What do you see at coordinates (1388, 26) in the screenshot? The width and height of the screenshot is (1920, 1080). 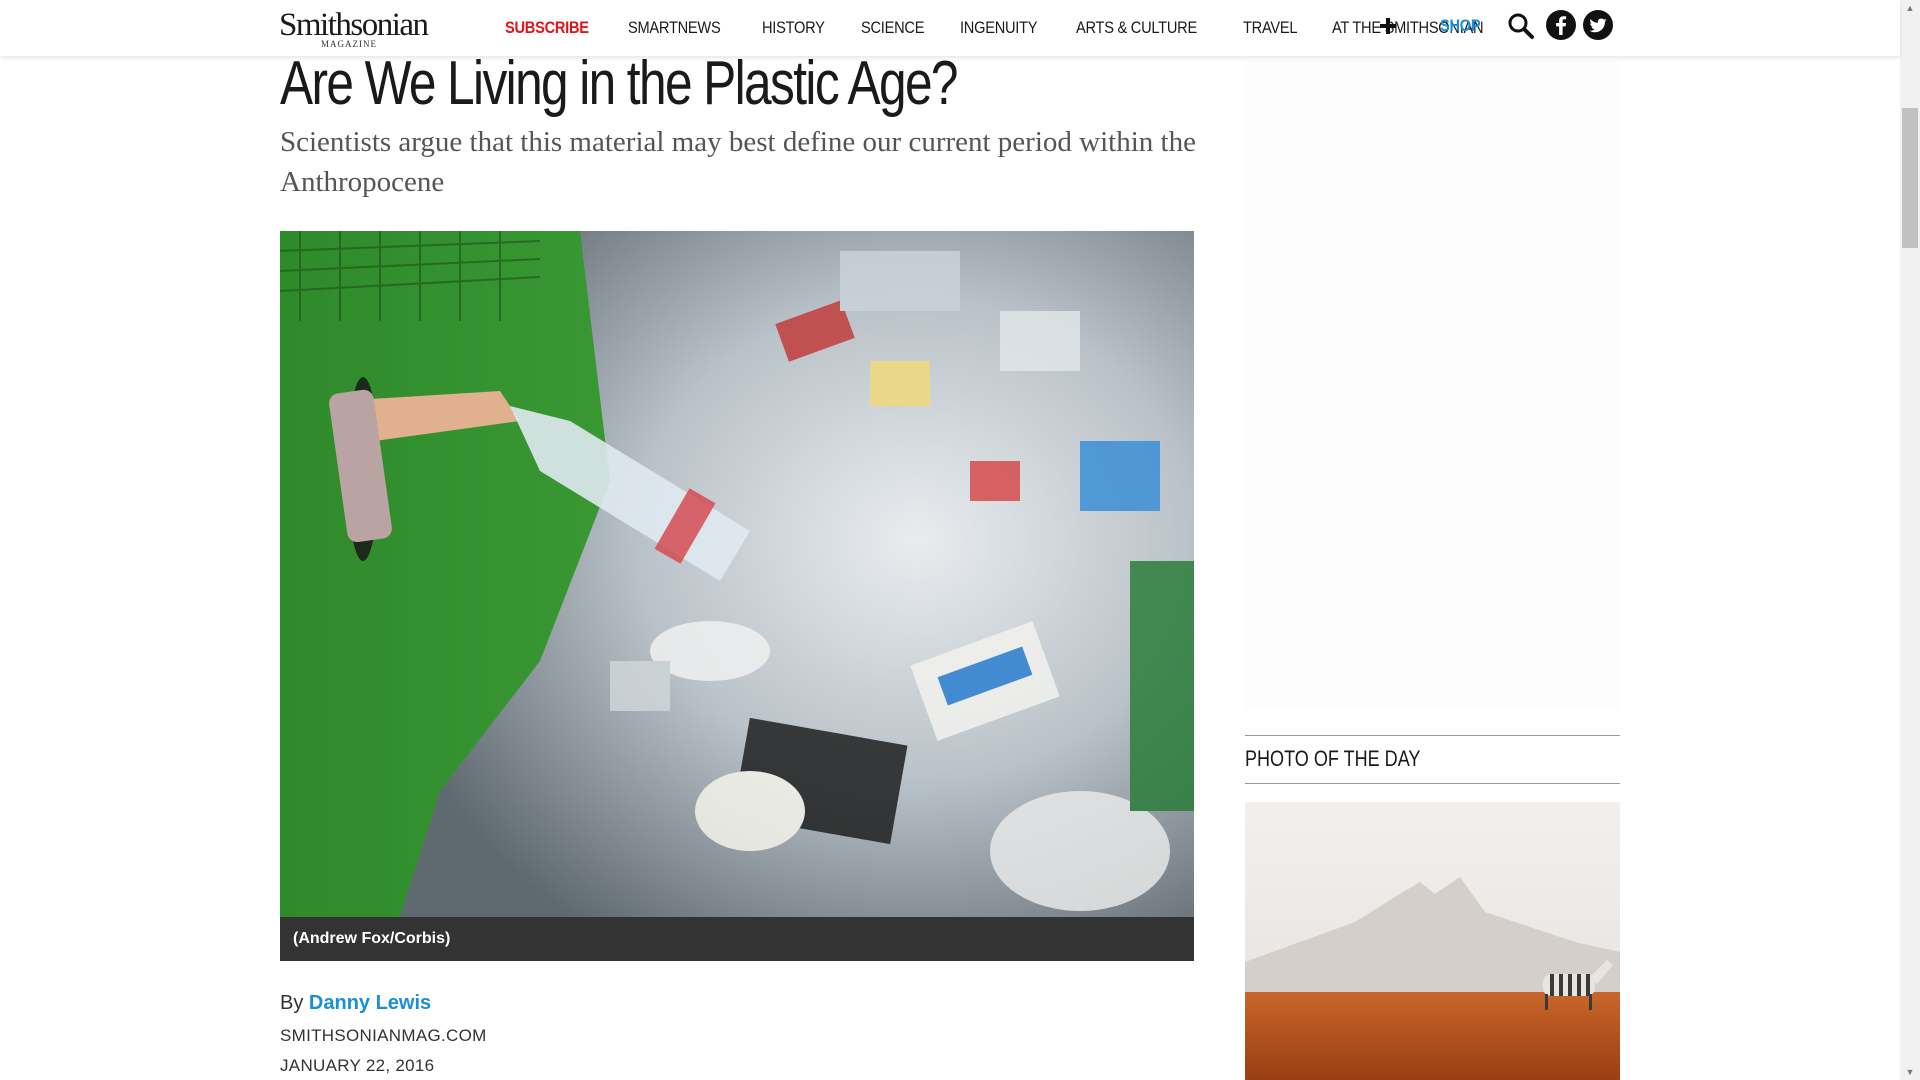 I see `plus-icon` at bounding box center [1388, 26].